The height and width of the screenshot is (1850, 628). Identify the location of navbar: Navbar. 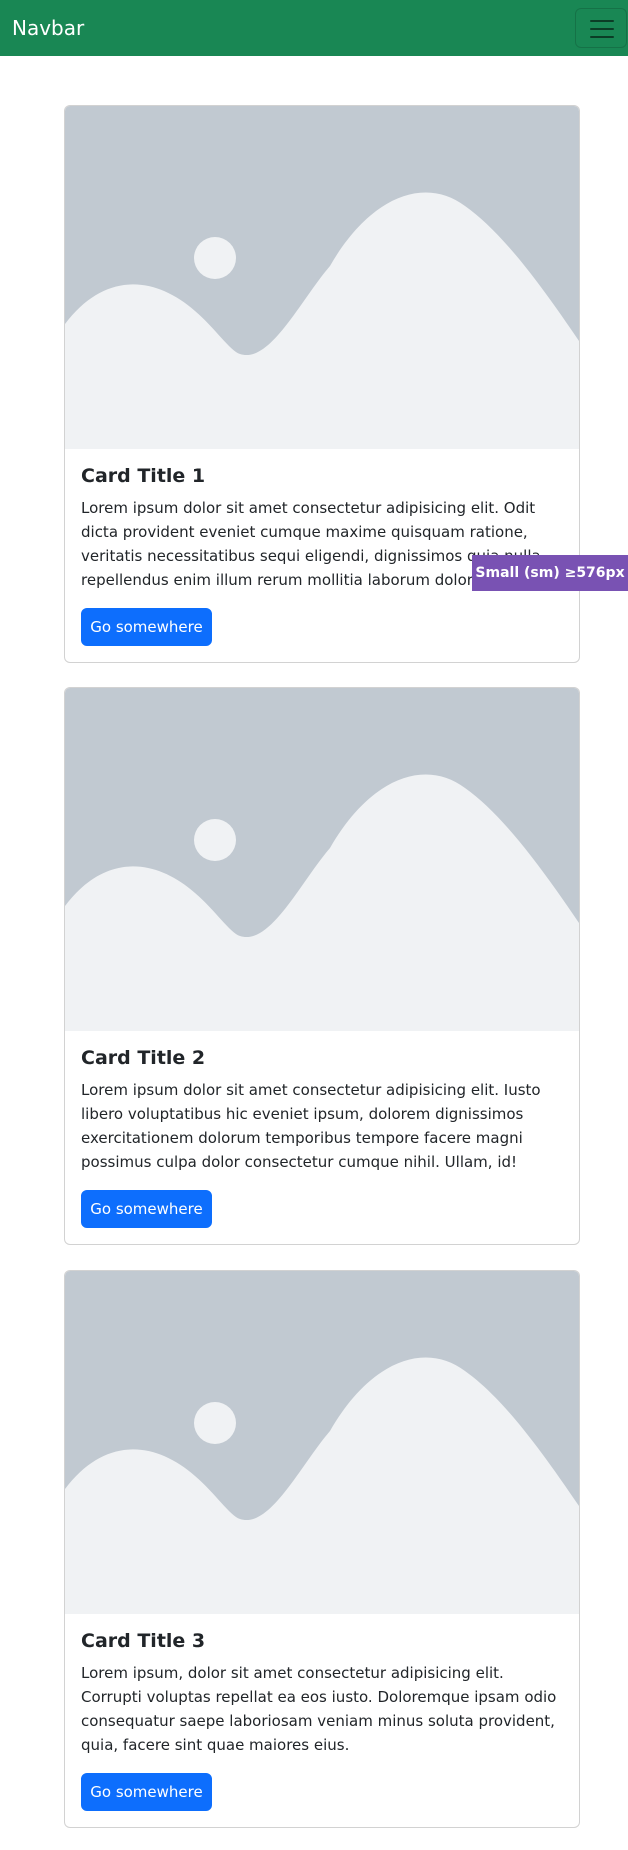
(314, 28).